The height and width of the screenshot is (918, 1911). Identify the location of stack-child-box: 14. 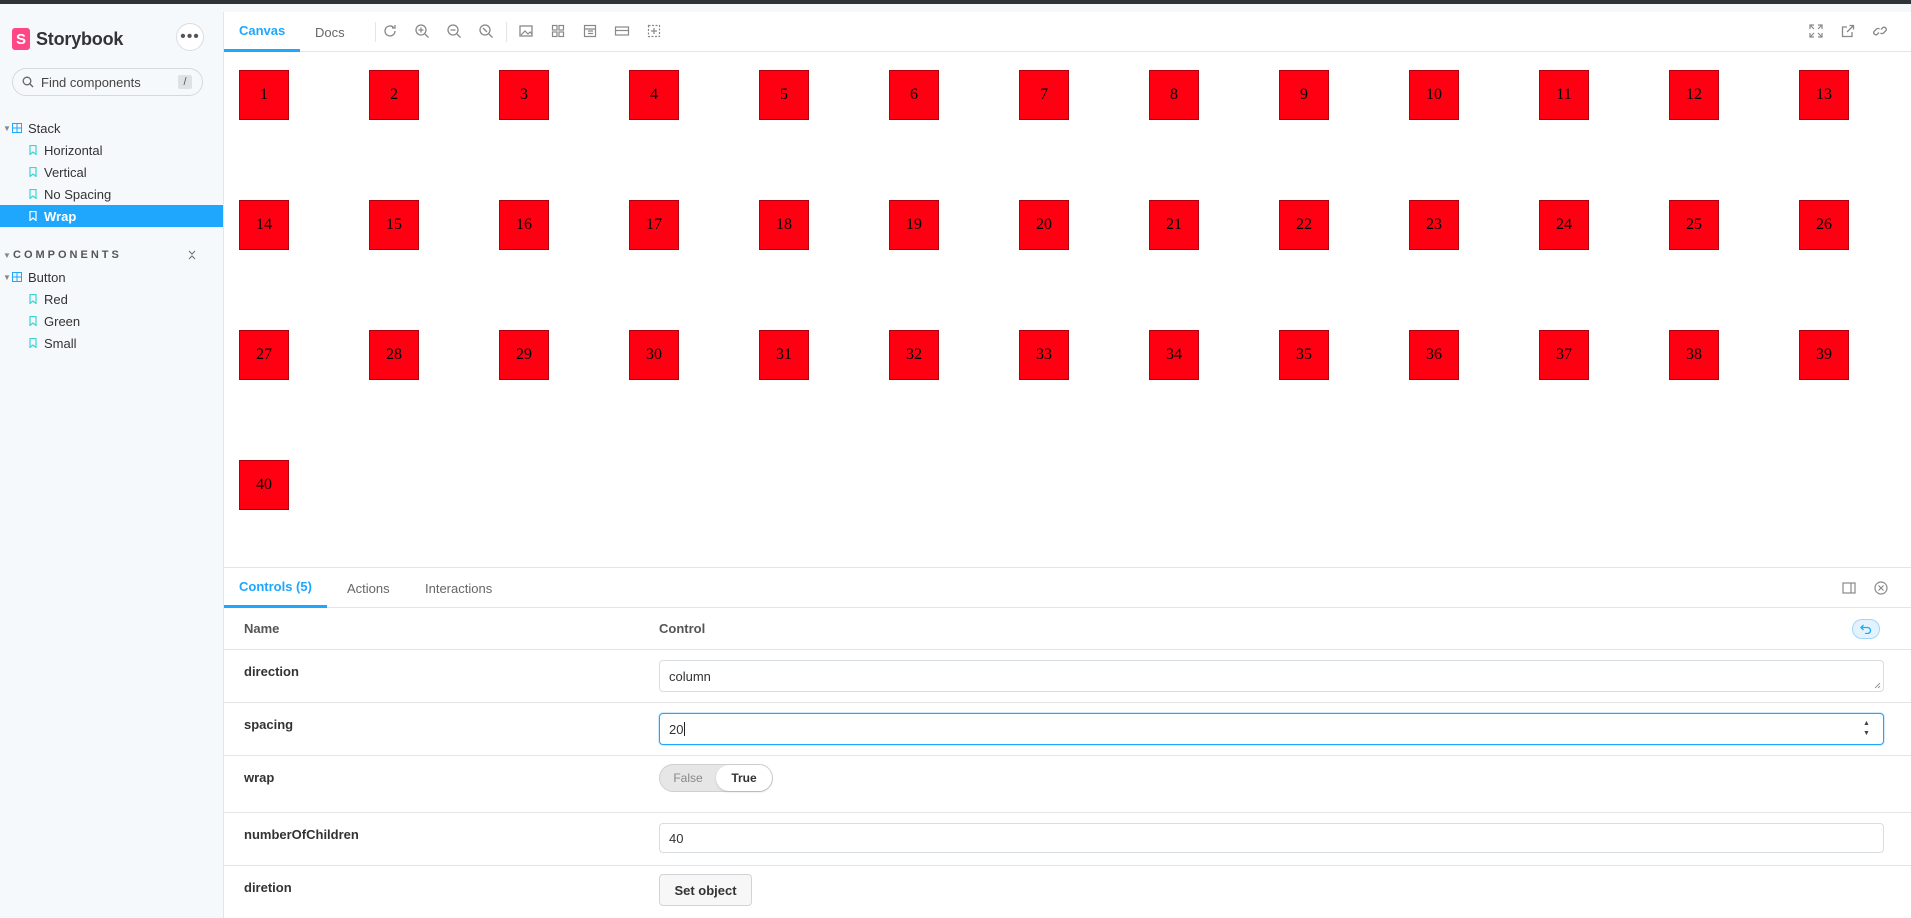
(264, 225).